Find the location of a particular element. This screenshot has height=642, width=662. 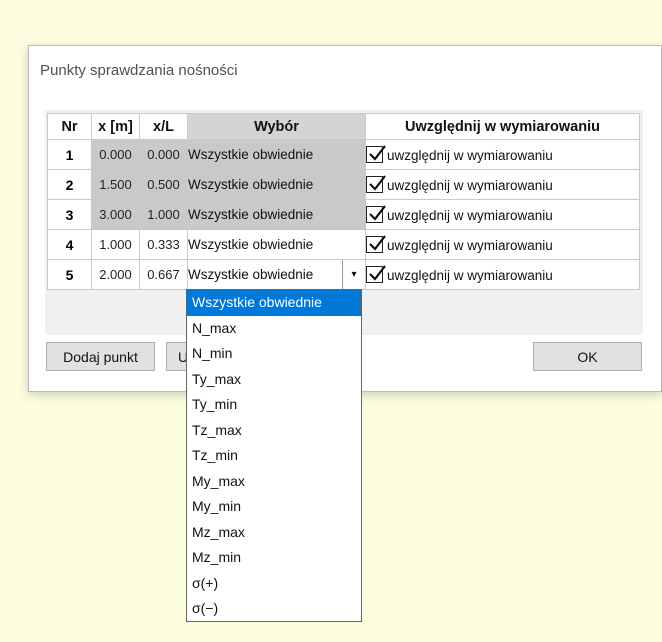

add-point-button: Dodaj punkt is located at coordinates (100, 356).